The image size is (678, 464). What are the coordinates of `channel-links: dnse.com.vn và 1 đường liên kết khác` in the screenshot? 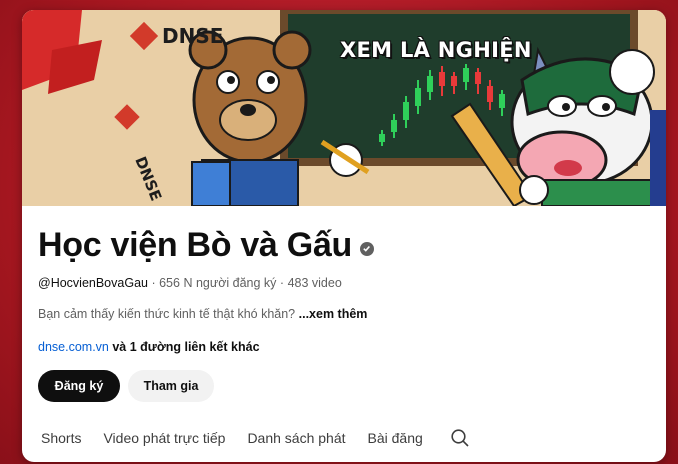 It's located at (149, 347).